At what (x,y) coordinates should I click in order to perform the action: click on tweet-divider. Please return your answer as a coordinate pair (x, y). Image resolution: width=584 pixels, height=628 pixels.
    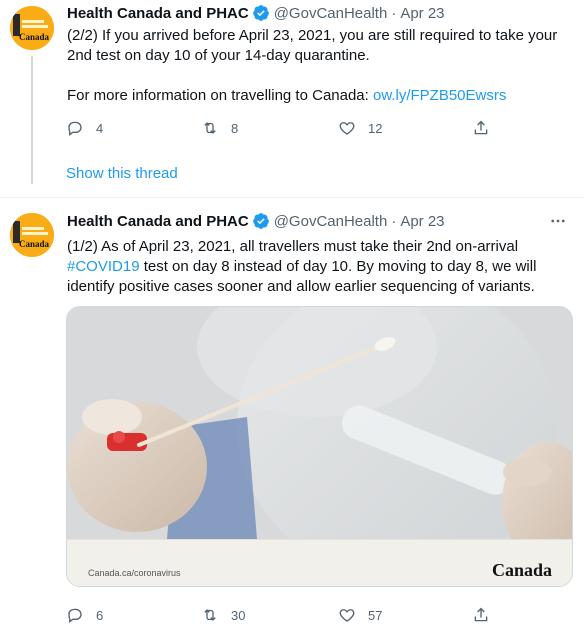
    Looking at the image, I should click on (292, 197).